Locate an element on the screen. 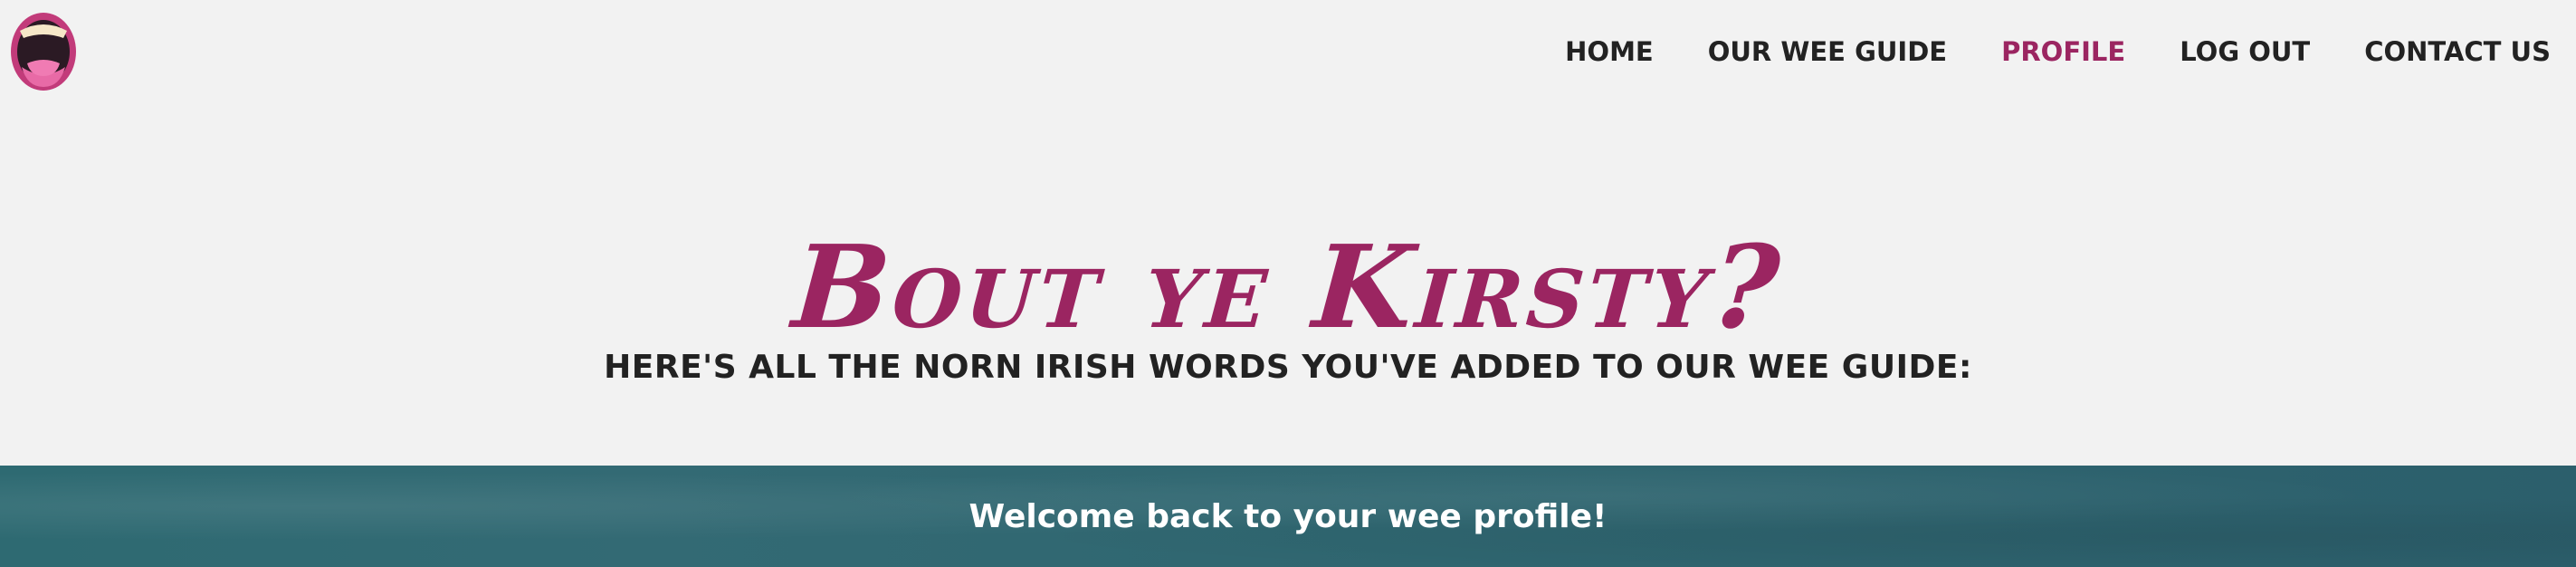  page-title: Bout ye Kirsty? is located at coordinates (1288, 287).